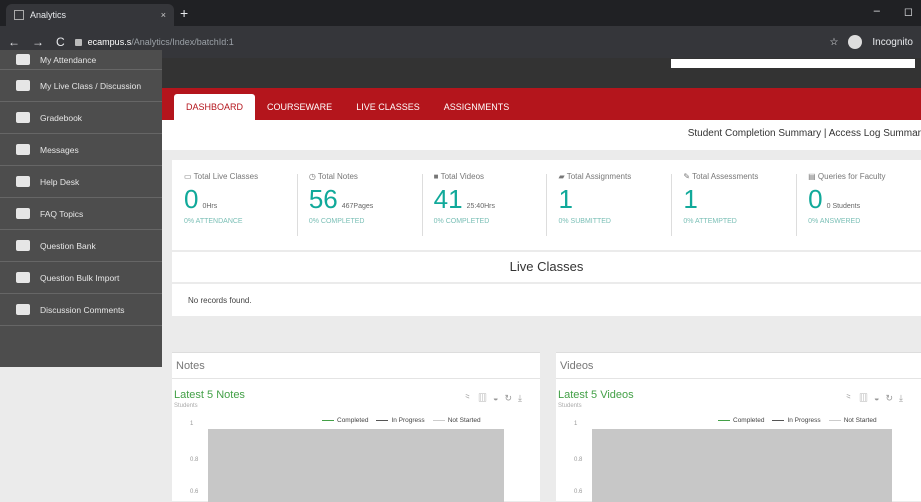  I want to click on stat-videos: ■ Total Videos 41 25:40Hrs 0% COMPLETED, so click(484, 205).